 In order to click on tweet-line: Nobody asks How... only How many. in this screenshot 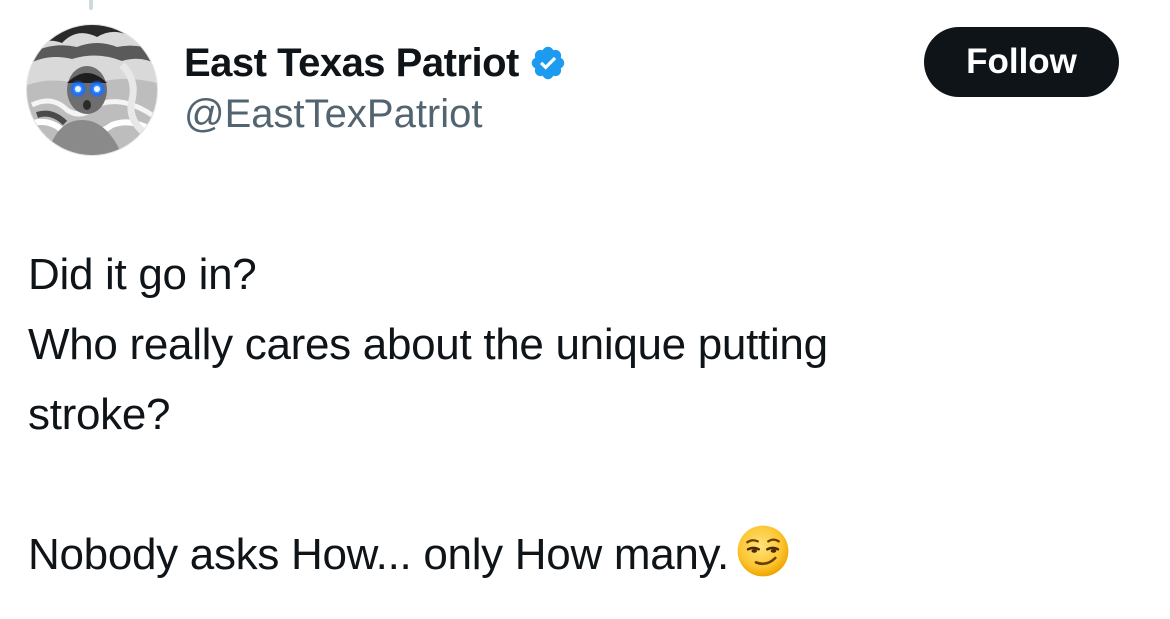, I will do `click(378, 554)`.